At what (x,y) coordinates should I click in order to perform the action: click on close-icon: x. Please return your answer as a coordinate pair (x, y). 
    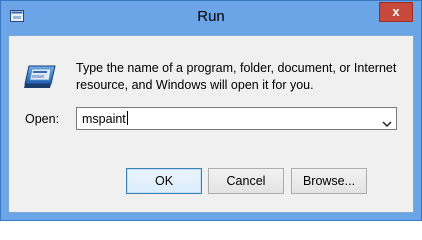
    Looking at the image, I should click on (396, 11).